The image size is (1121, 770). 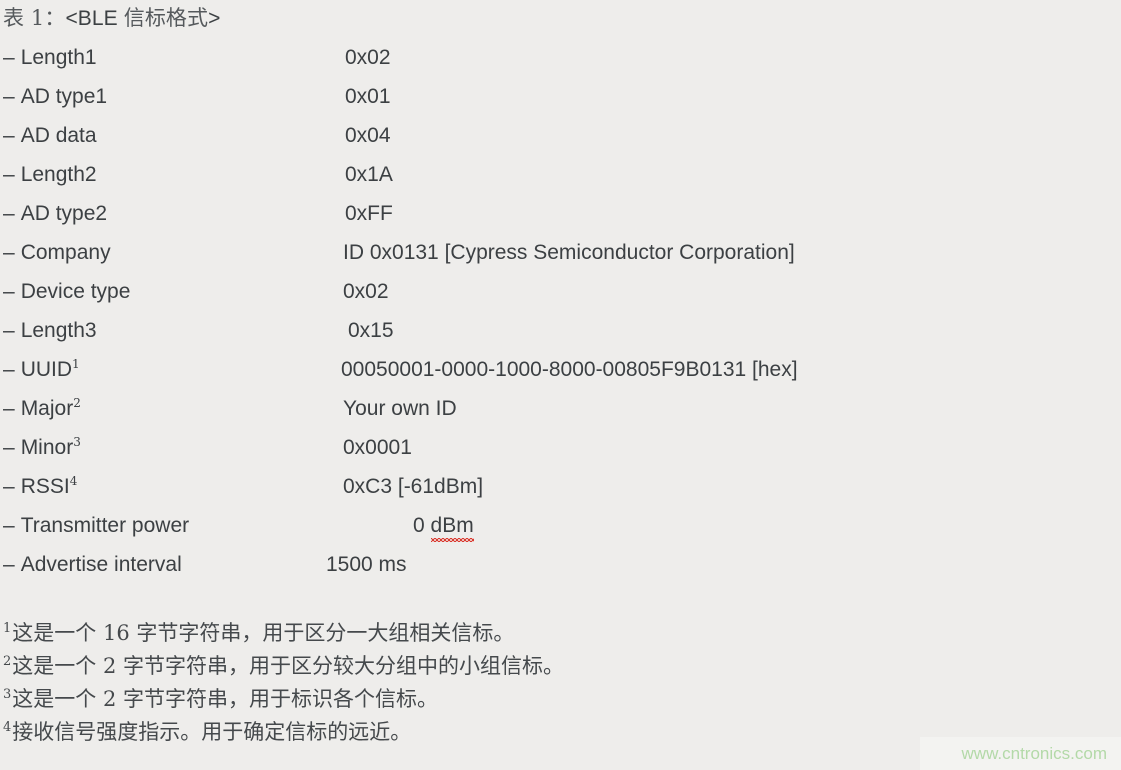 I want to click on footnote-marker: 2, so click(x=7, y=661).